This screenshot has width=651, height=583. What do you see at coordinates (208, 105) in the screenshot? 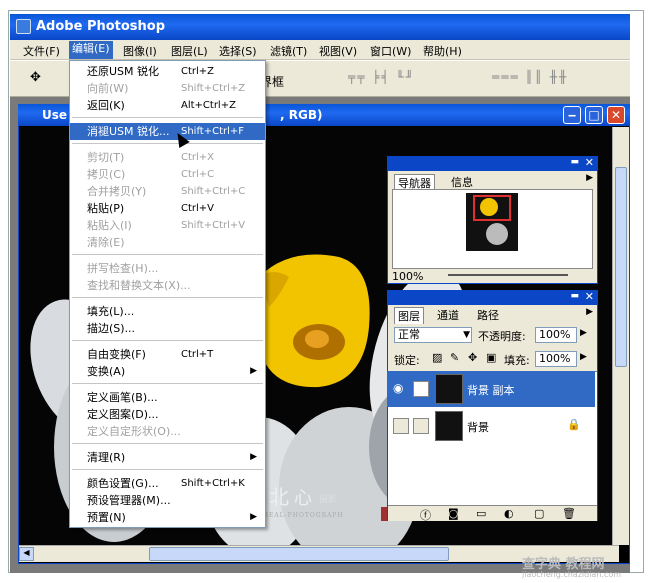
I see `menu-item-shortcut: Alt+Ctrl+Z` at bounding box center [208, 105].